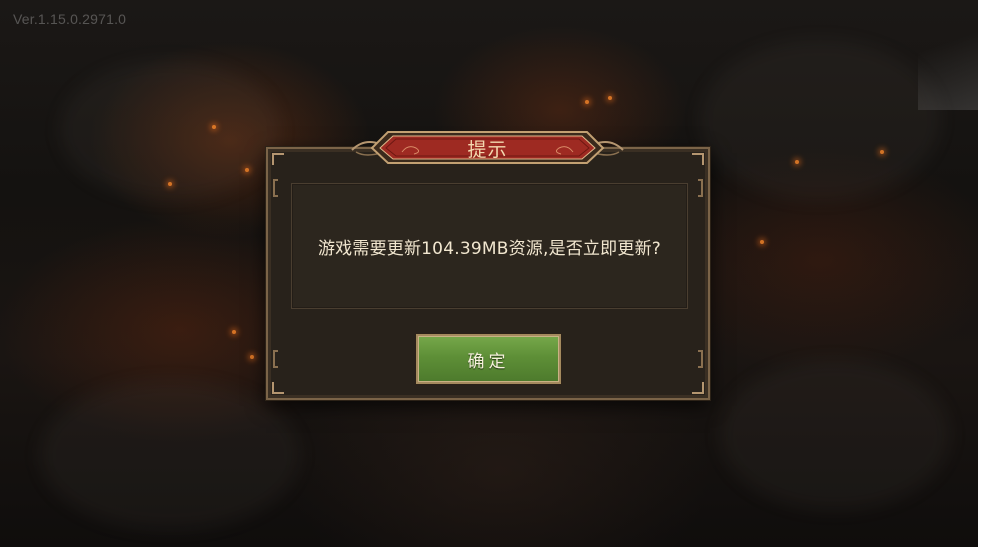  I want to click on dialog-title-banner: 提示, so click(487, 147).